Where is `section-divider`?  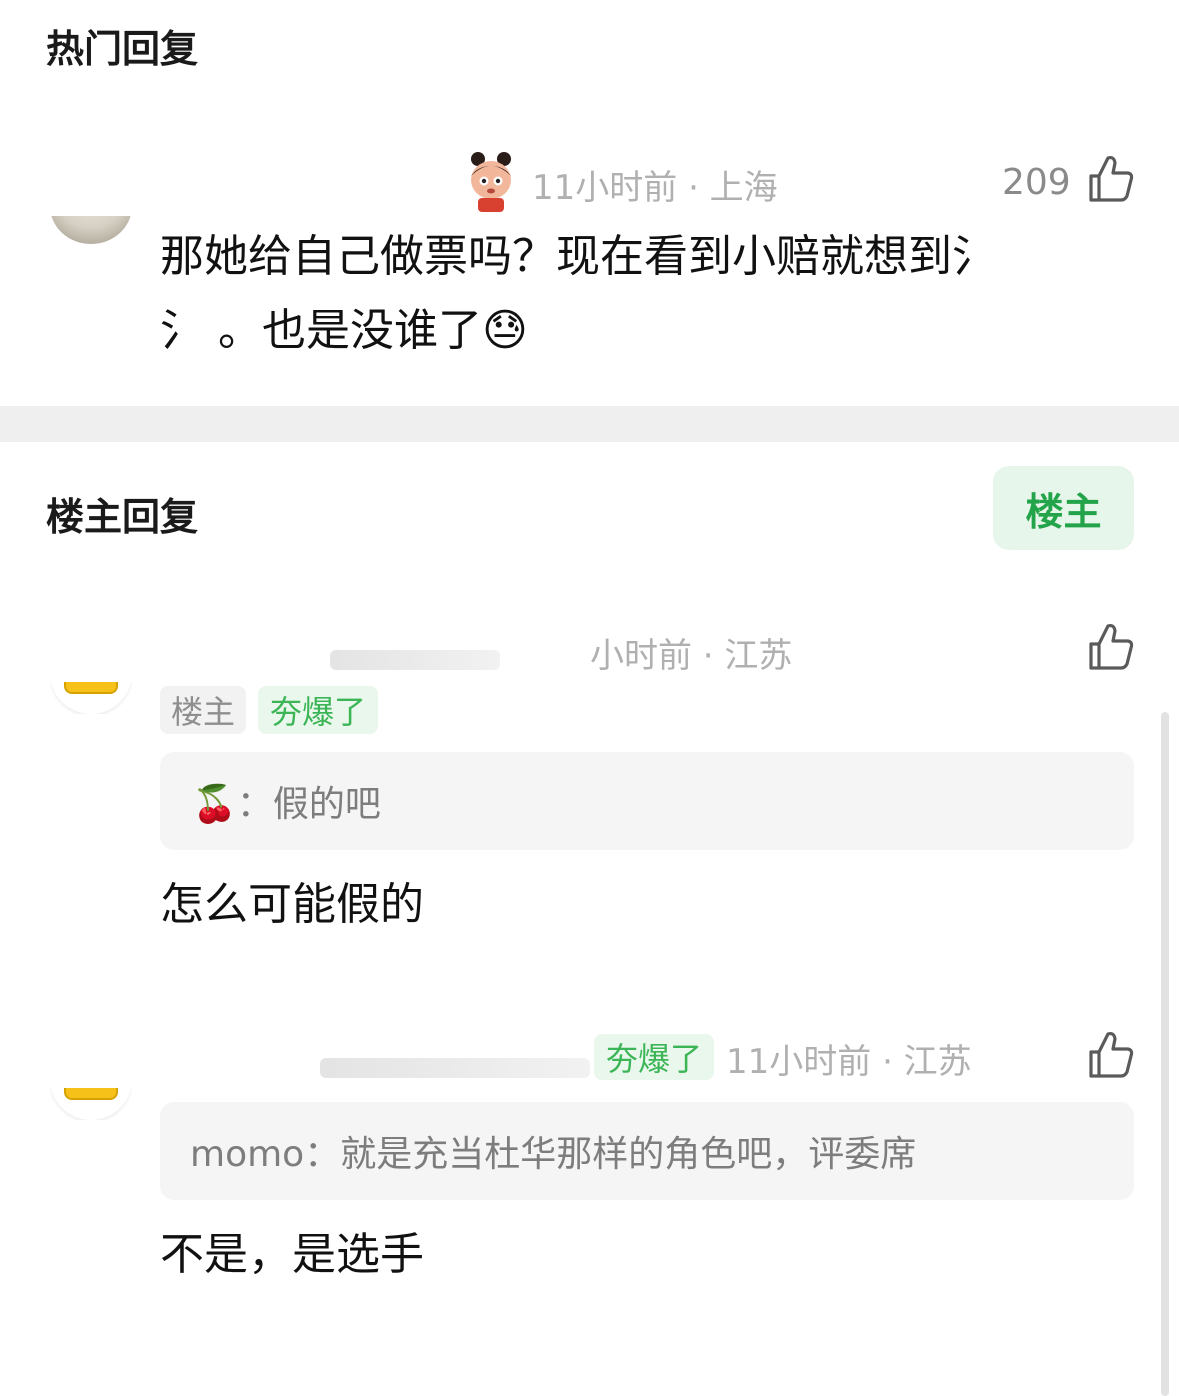
section-divider is located at coordinates (589, 424).